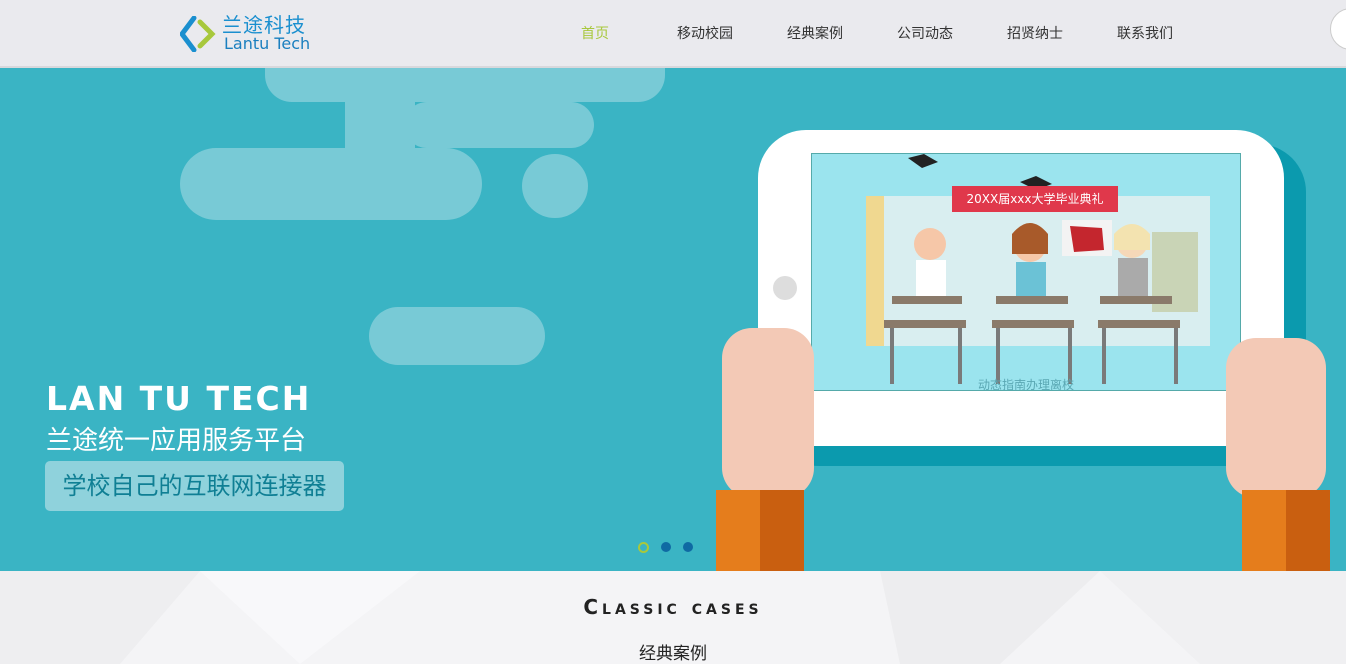  I want to click on banner-subtitle: 兰途统一应用服务平台, so click(176, 441).